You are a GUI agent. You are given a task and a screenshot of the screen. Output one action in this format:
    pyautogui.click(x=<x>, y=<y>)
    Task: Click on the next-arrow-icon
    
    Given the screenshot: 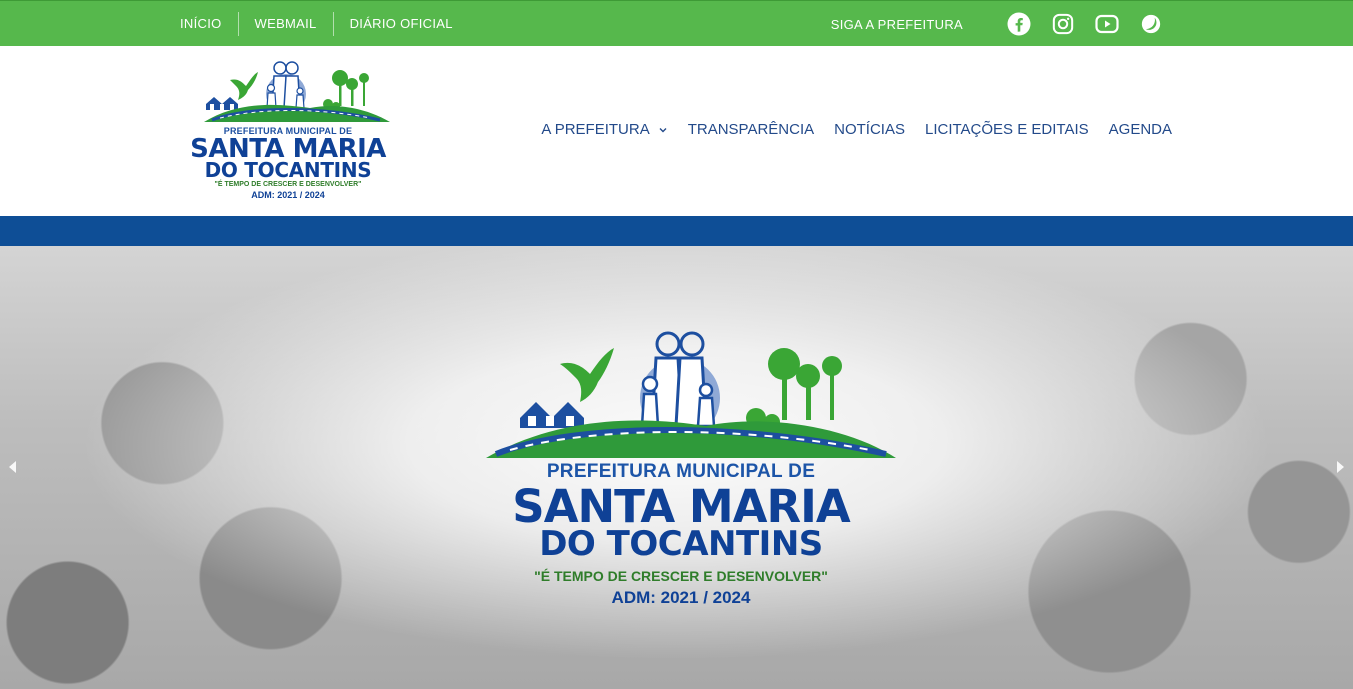 What is the action you would take?
    pyautogui.click(x=1340, y=467)
    